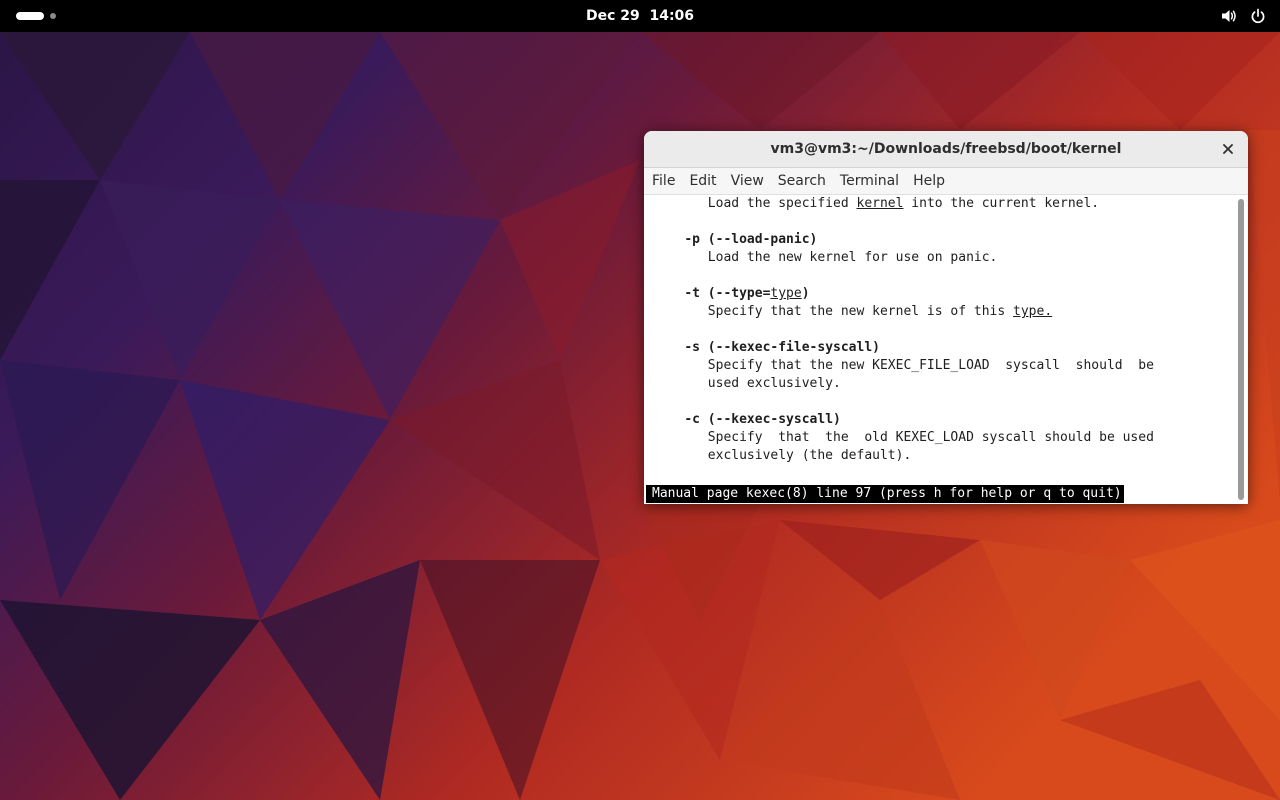 This screenshot has height=800, width=1280. Describe the element at coordinates (880, 203) in the screenshot. I see `terminal-text-underlined: kernel` at that location.